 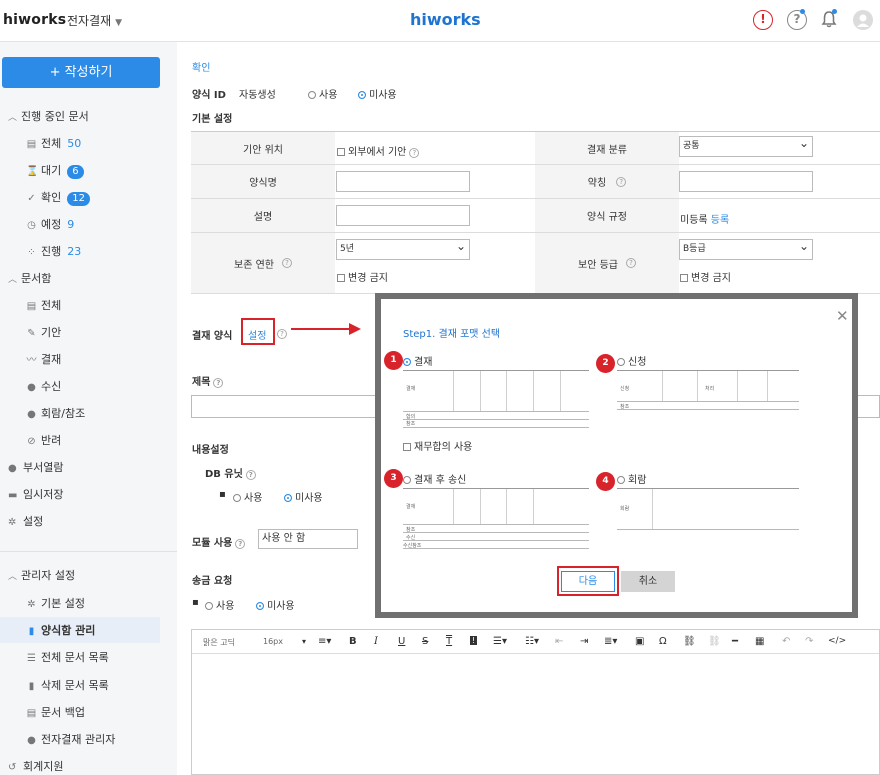 What do you see at coordinates (786, 641) in the screenshot?
I see `undo-icon: ↶` at bounding box center [786, 641].